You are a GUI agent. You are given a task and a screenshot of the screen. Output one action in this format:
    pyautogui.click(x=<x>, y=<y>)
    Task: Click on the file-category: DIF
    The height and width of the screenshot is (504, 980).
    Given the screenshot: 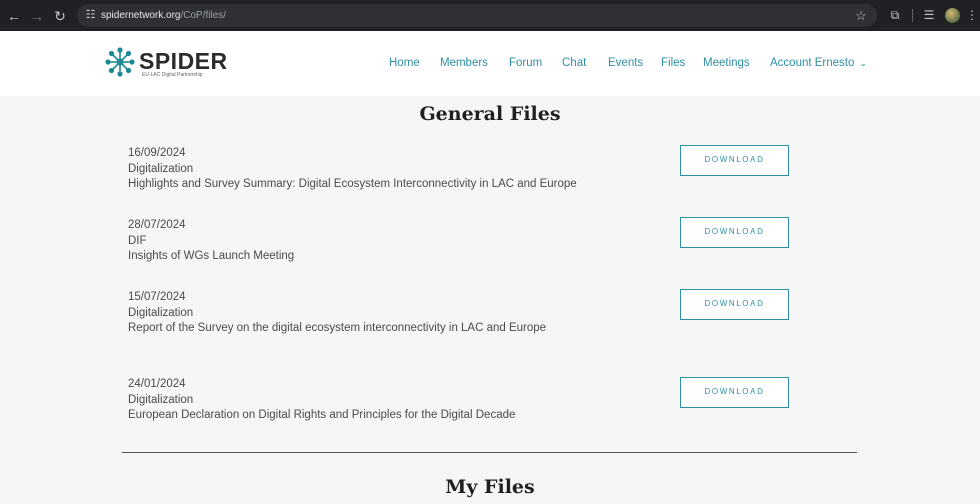 What is the action you would take?
    pyautogui.click(x=137, y=240)
    